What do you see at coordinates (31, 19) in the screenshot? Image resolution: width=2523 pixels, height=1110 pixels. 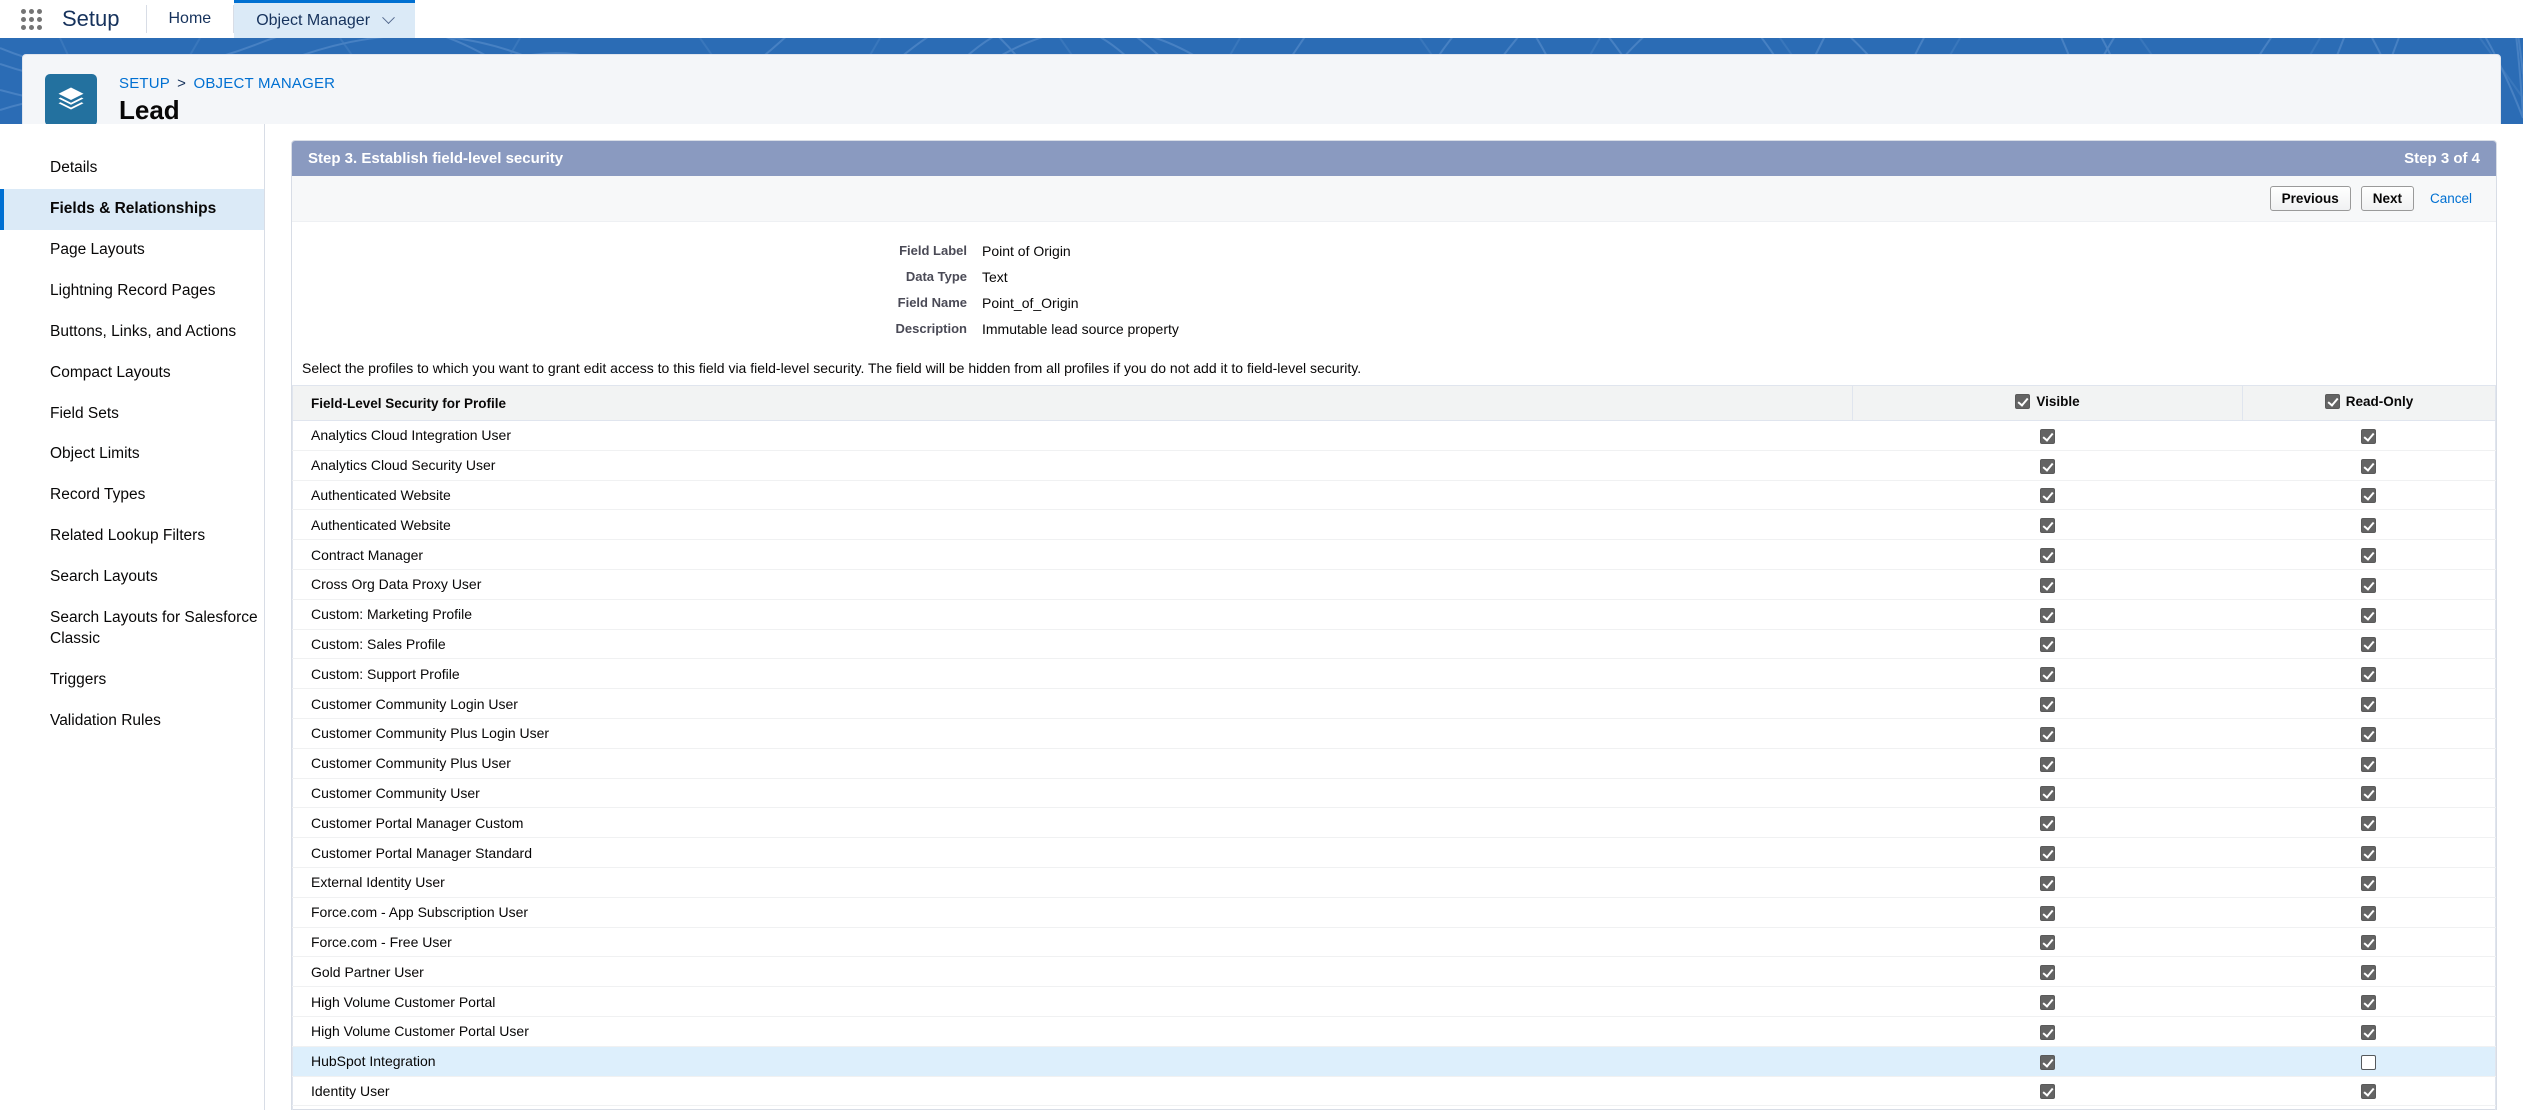 I see `app-launcher-button` at bounding box center [31, 19].